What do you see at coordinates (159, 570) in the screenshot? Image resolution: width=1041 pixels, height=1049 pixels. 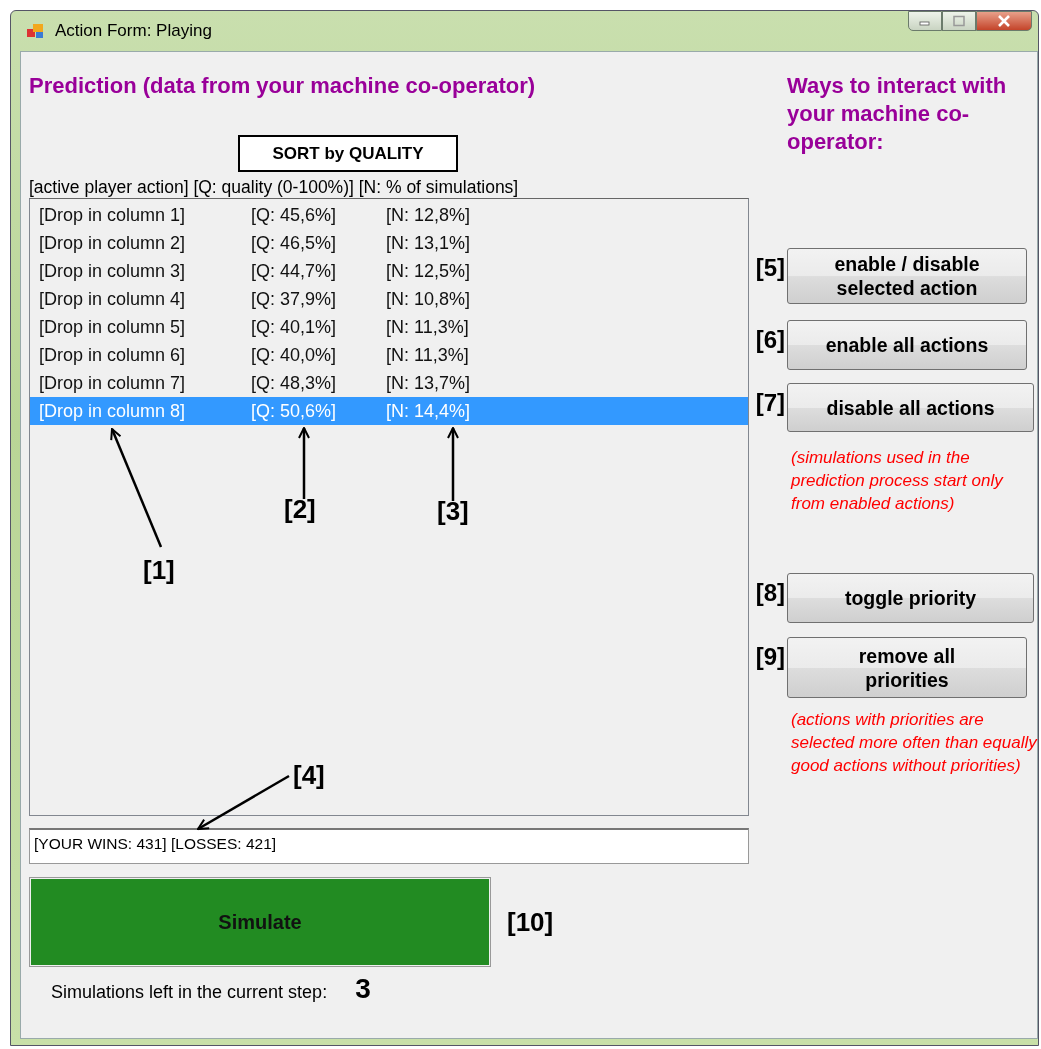 I see `callout-label: [1]` at bounding box center [159, 570].